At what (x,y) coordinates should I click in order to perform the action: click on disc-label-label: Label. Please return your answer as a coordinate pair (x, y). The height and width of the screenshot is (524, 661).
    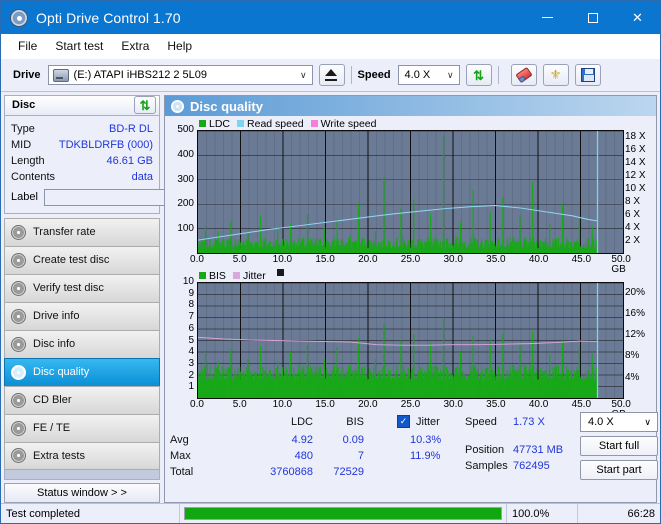
    Looking at the image, I should click on (24, 197).